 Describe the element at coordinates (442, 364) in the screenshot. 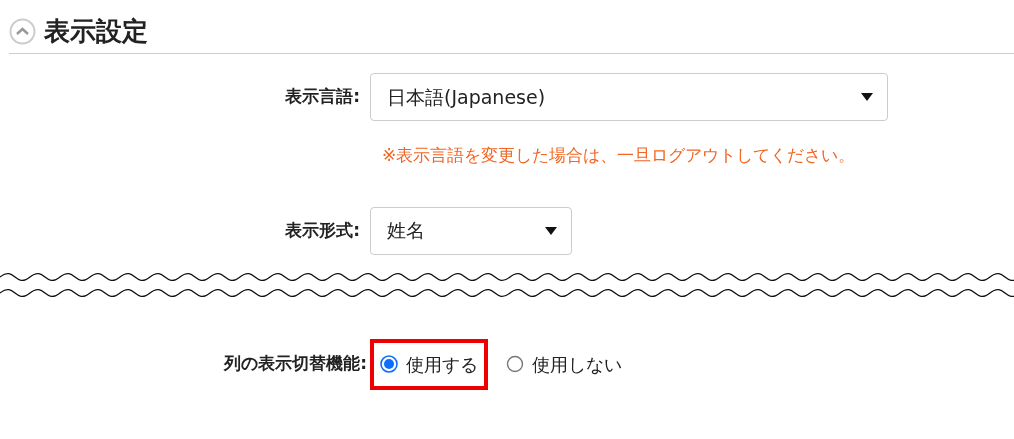

I see `option-label: 使用する` at that location.